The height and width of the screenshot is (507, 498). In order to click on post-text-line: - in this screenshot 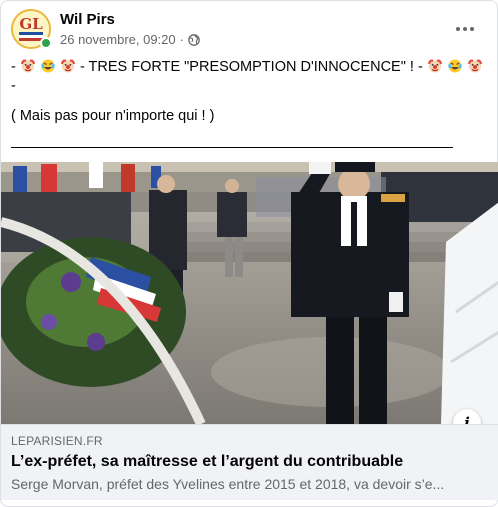, I will do `click(13, 86)`.